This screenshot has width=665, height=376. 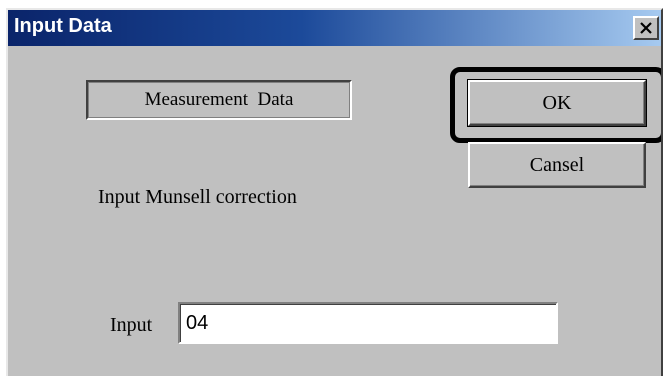 I want to click on title-bar: Input Data, so click(x=334, y=28).